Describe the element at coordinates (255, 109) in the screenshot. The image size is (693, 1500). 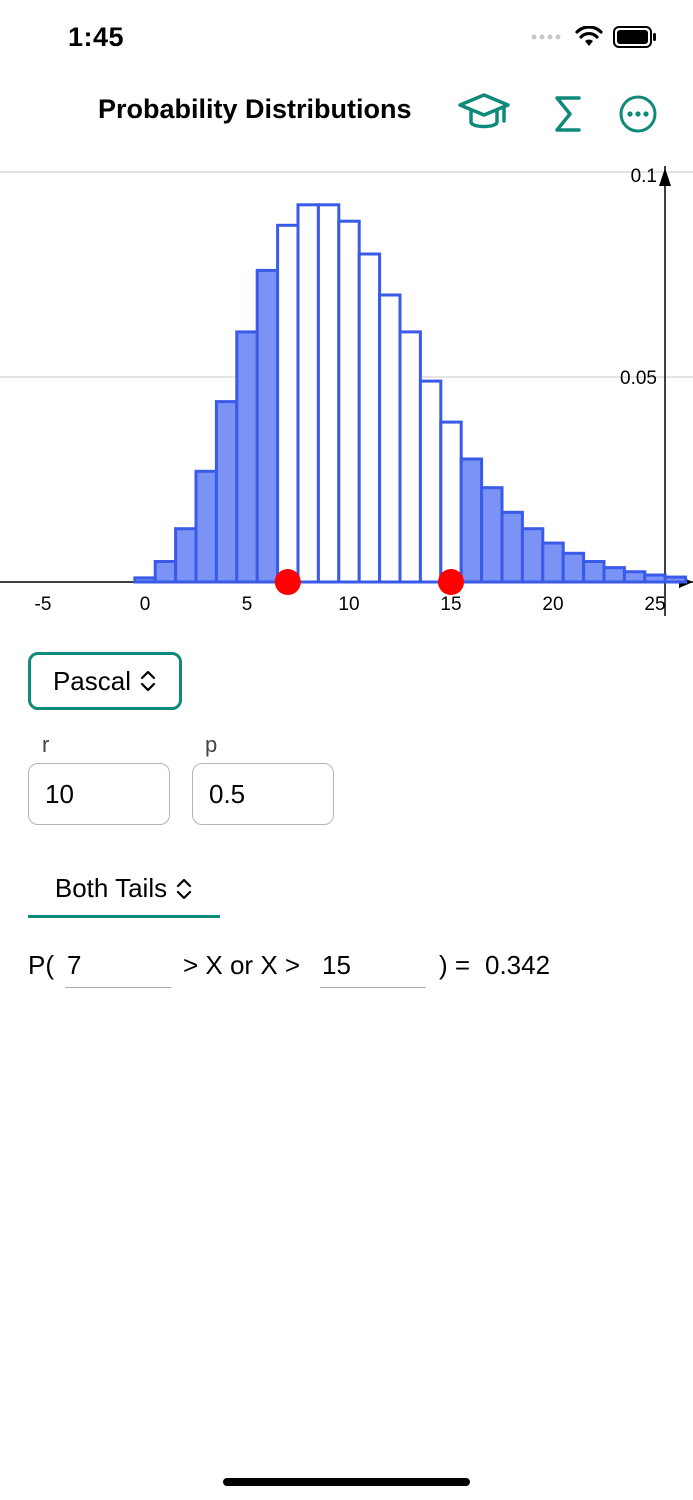
I see `page-title: Probability Distributions` at that location.